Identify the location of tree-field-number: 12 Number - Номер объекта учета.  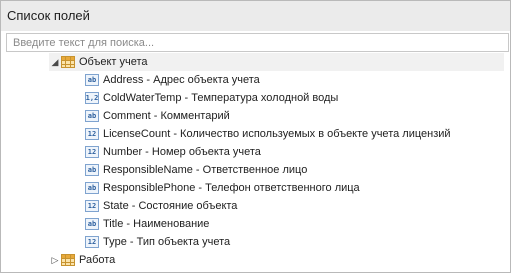
(173, 152).